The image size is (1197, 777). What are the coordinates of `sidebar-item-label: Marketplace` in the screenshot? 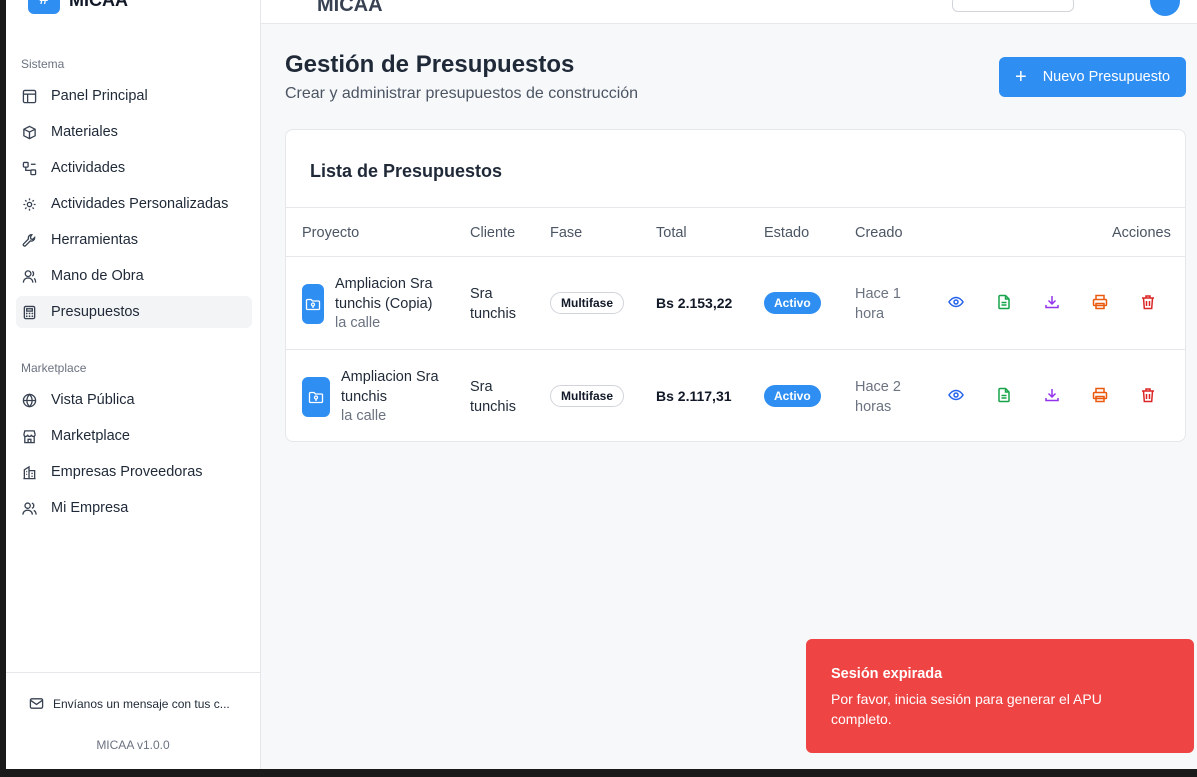 It's located at (90, 436).